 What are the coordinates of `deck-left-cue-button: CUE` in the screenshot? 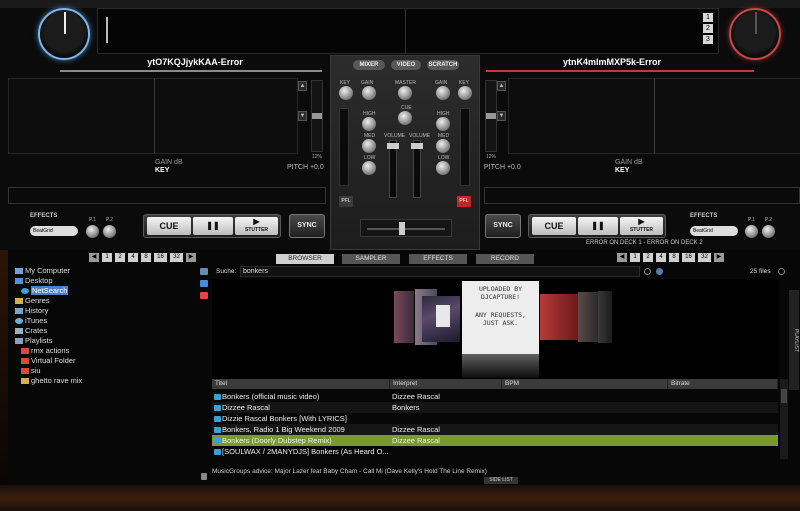 It's located at (169, 226).